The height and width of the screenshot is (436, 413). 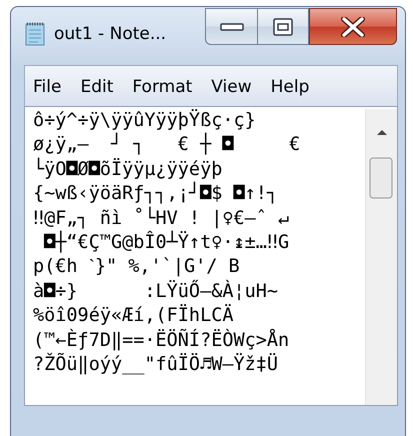 What do you see at coordinates (50, 87) in the screenshot?
I see `menu-item: File` at bounding box center [50, 87].